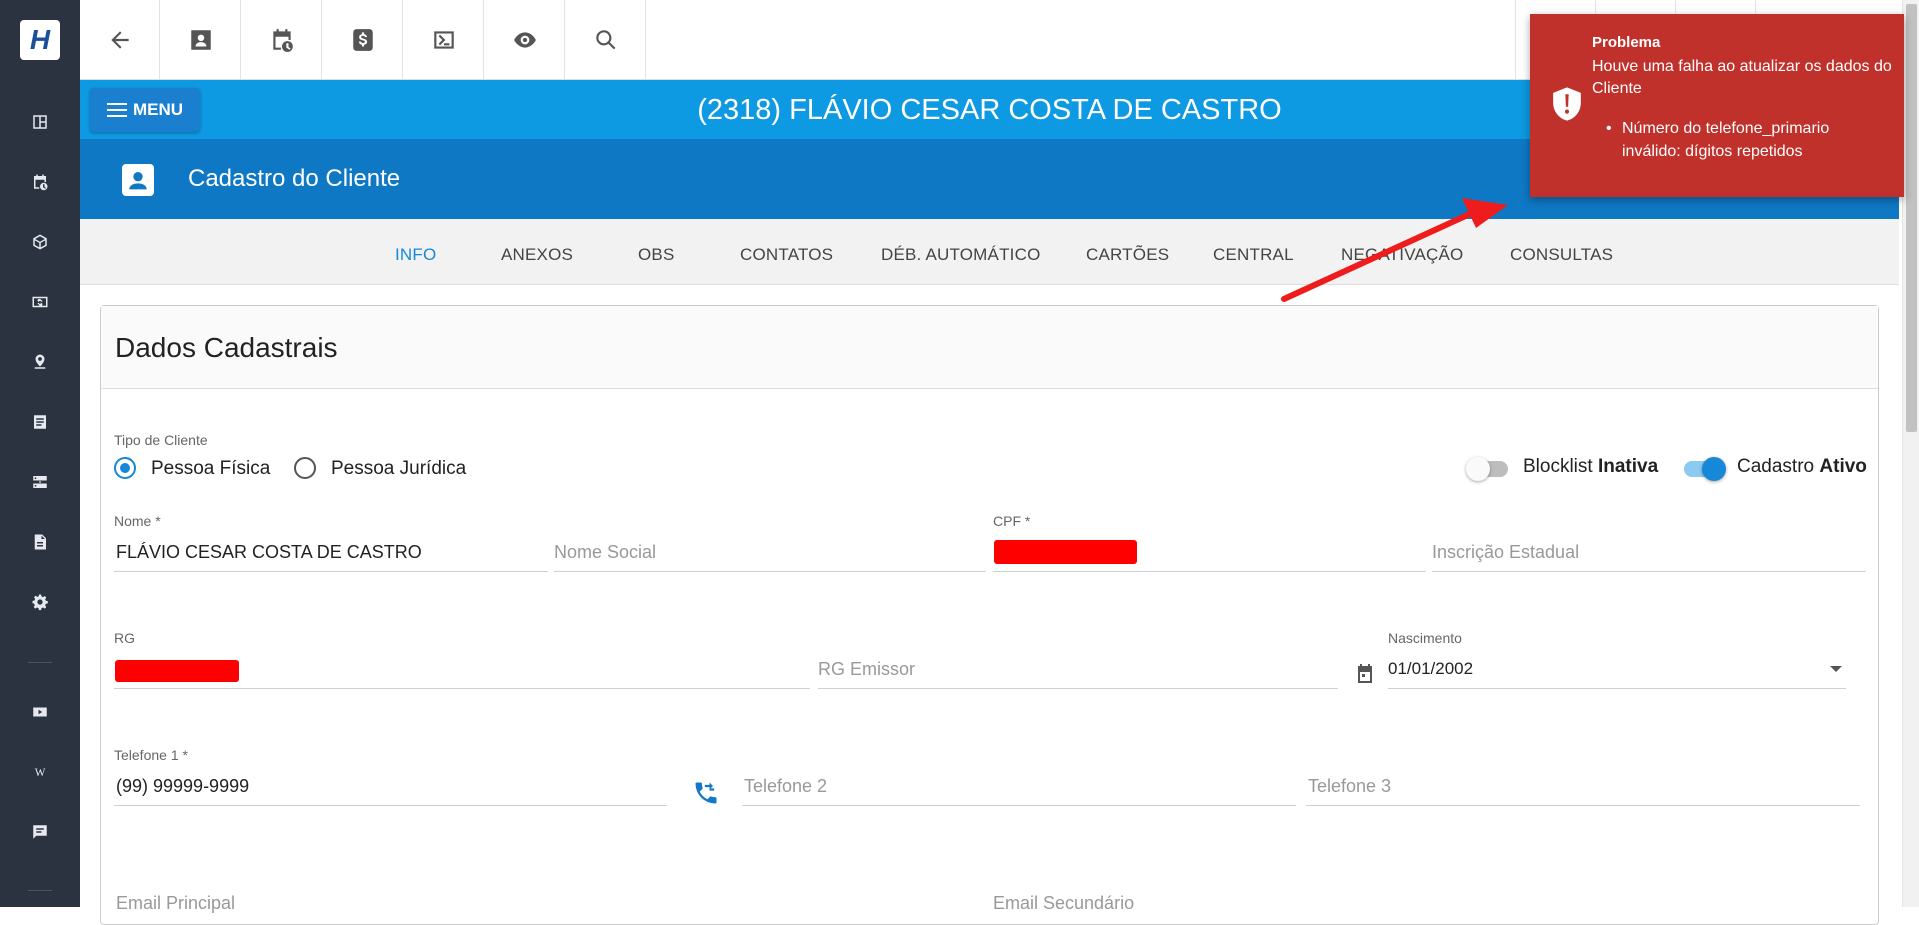 The height and width of the screenshot is (925, 1919). Describe the element at coordinates (1065, 552) in the screenshot. I see `cpf-redacted-value` at that location.